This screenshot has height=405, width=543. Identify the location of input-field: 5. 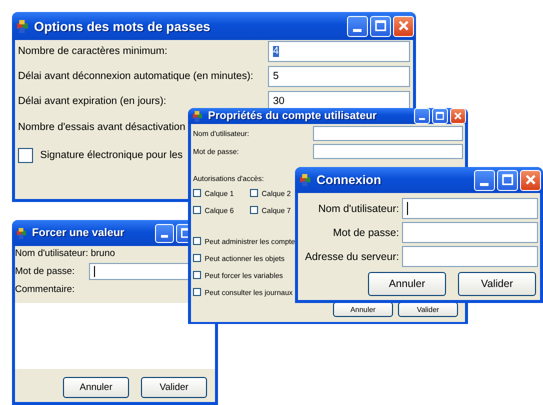
(339, 76).